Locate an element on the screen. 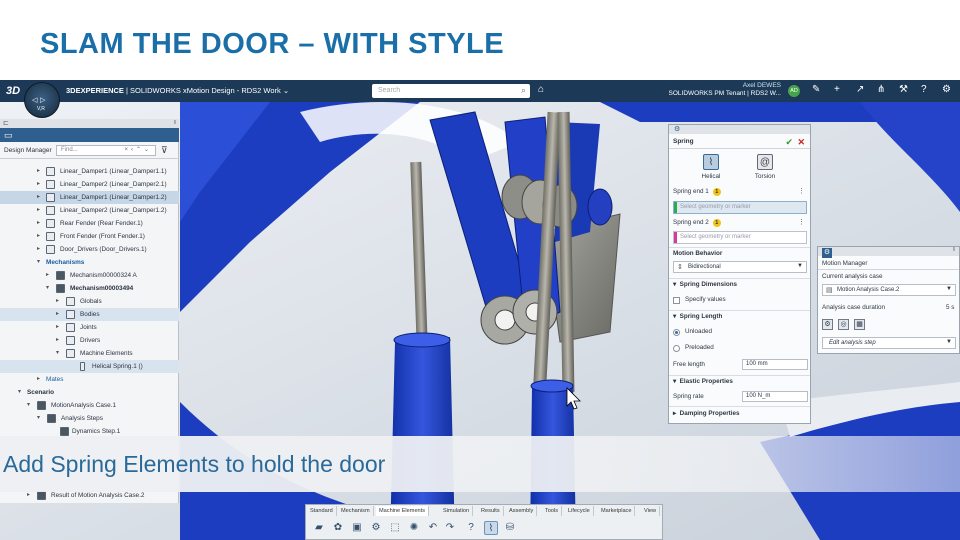  tree-item: ▾ Machine Elements is located at coordinates (89, 353).